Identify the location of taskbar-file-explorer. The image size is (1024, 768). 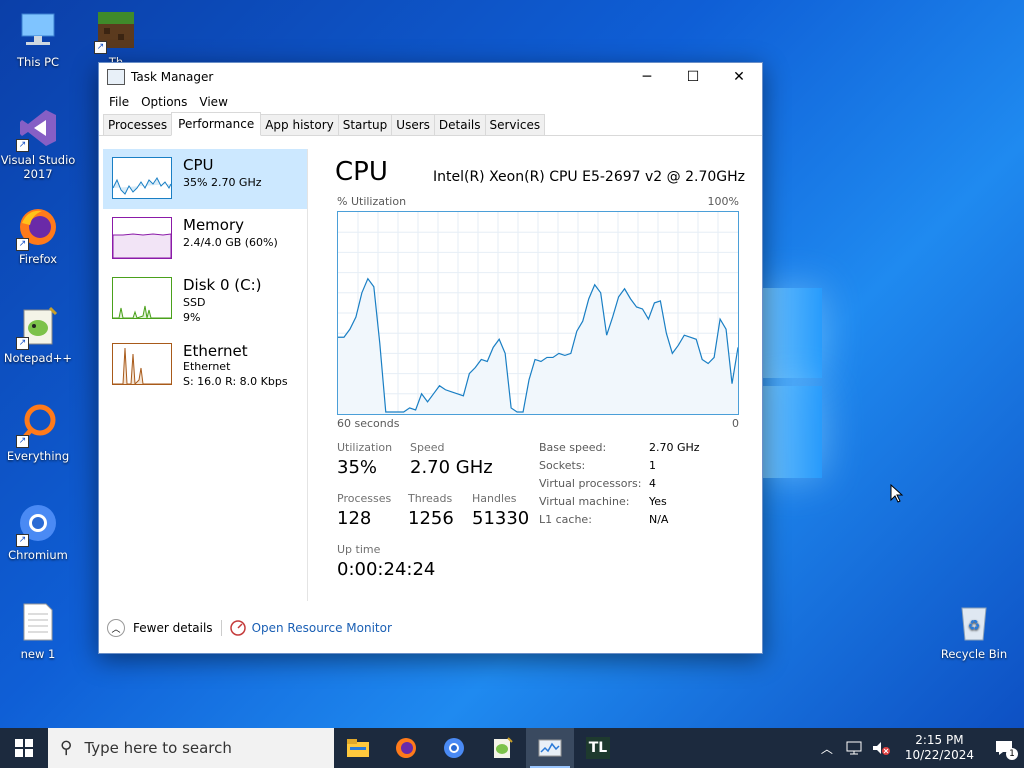
(358, 748).